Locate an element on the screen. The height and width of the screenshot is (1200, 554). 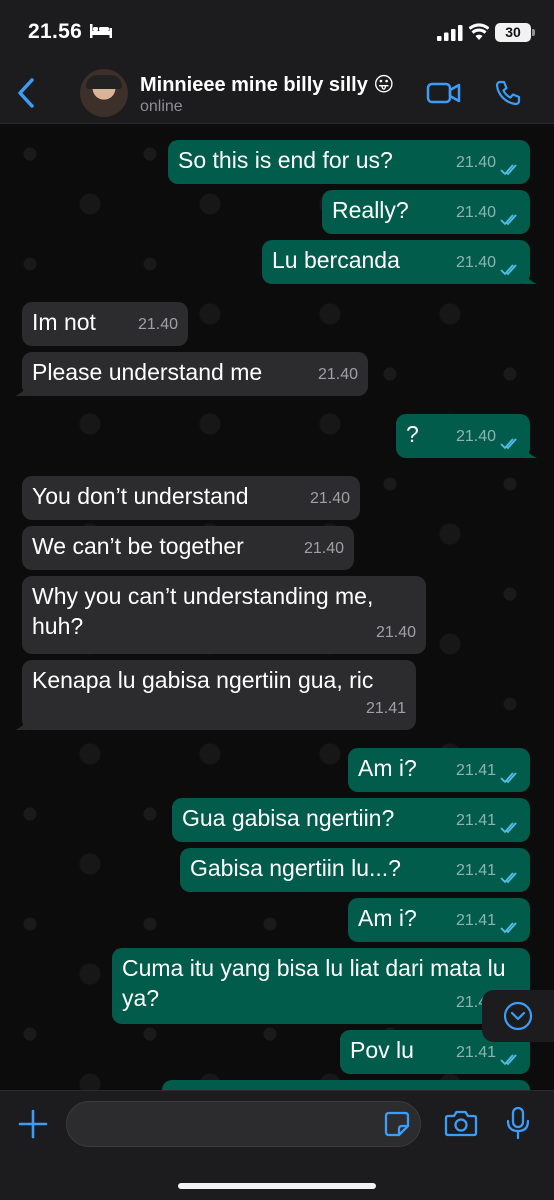
partially-visible-message is located at coordinates (346, 1085).